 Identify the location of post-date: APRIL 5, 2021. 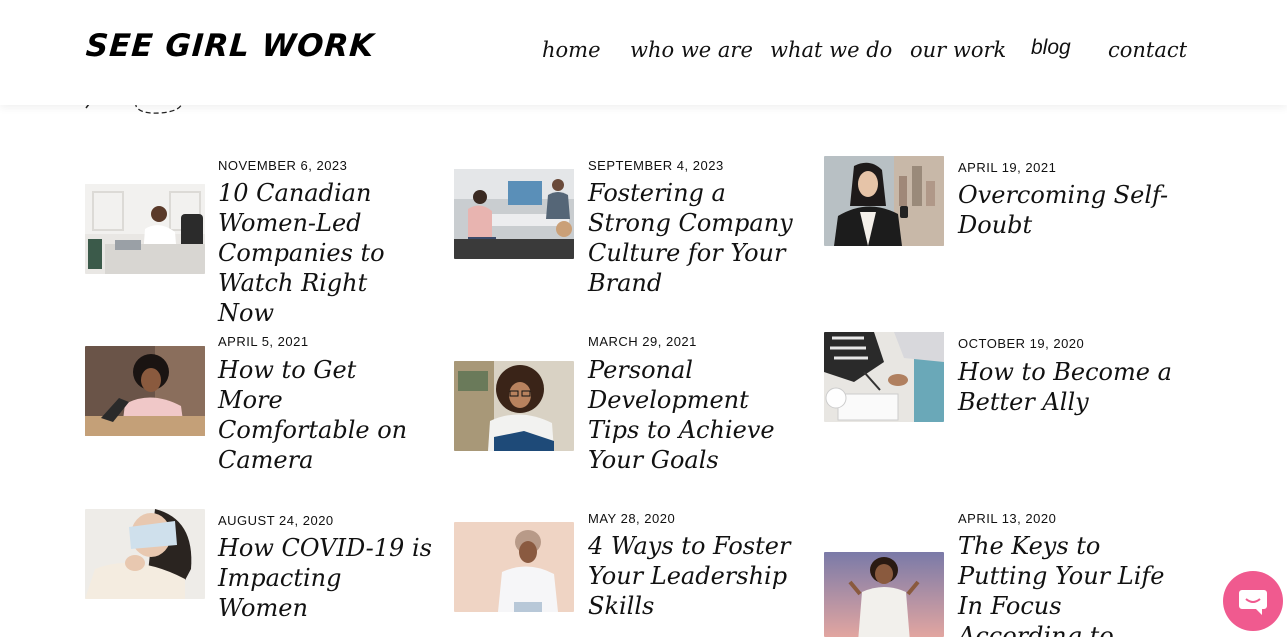
(263, 341).